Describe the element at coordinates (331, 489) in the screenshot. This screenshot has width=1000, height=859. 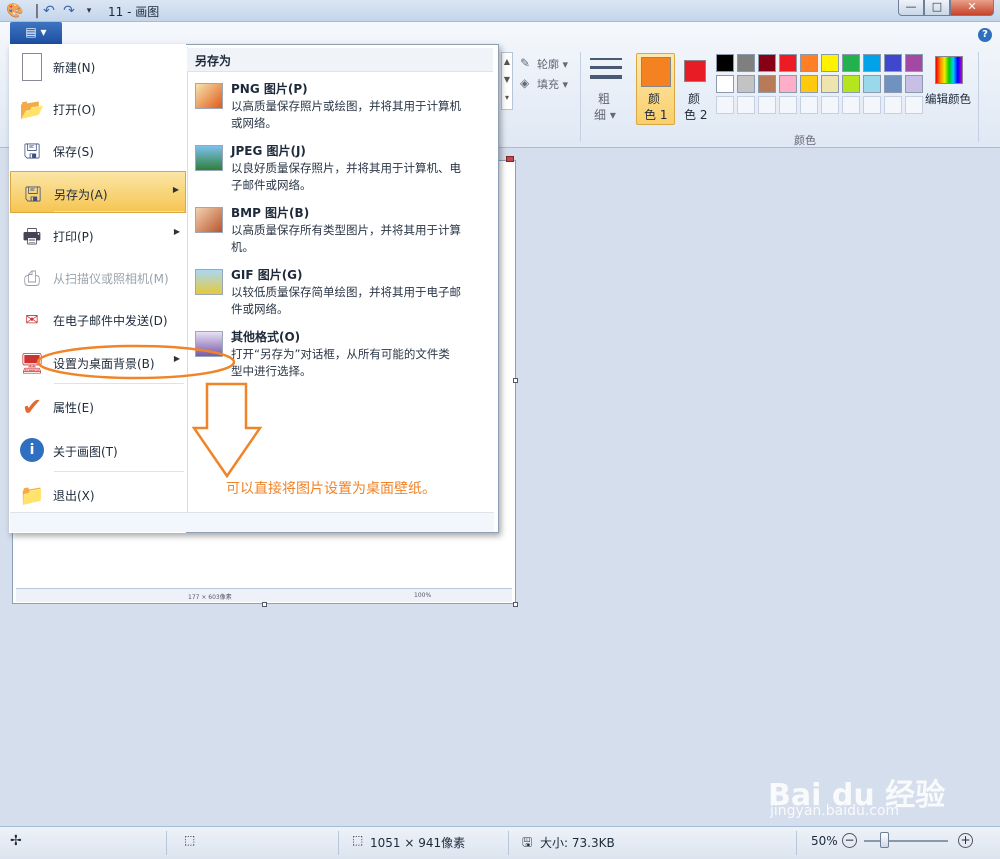
I see `annotation-text: 可以直接将图片设置为桌面壁纸。` at that location.